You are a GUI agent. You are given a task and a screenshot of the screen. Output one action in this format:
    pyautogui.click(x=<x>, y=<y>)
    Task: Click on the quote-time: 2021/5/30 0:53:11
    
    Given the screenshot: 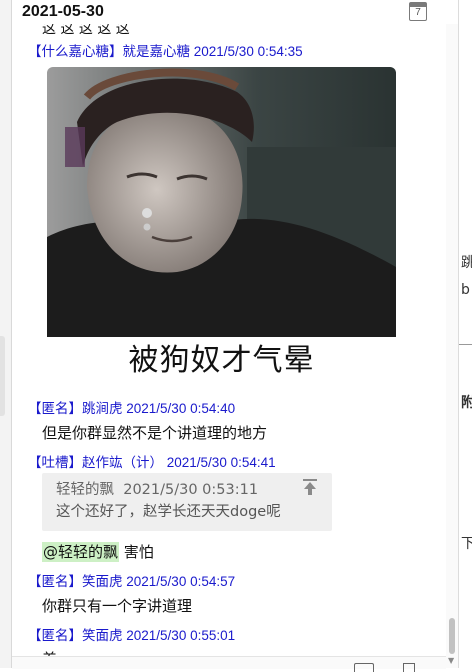 What is the action you would take?
    pyautogui.click(x=191, y=490)
    